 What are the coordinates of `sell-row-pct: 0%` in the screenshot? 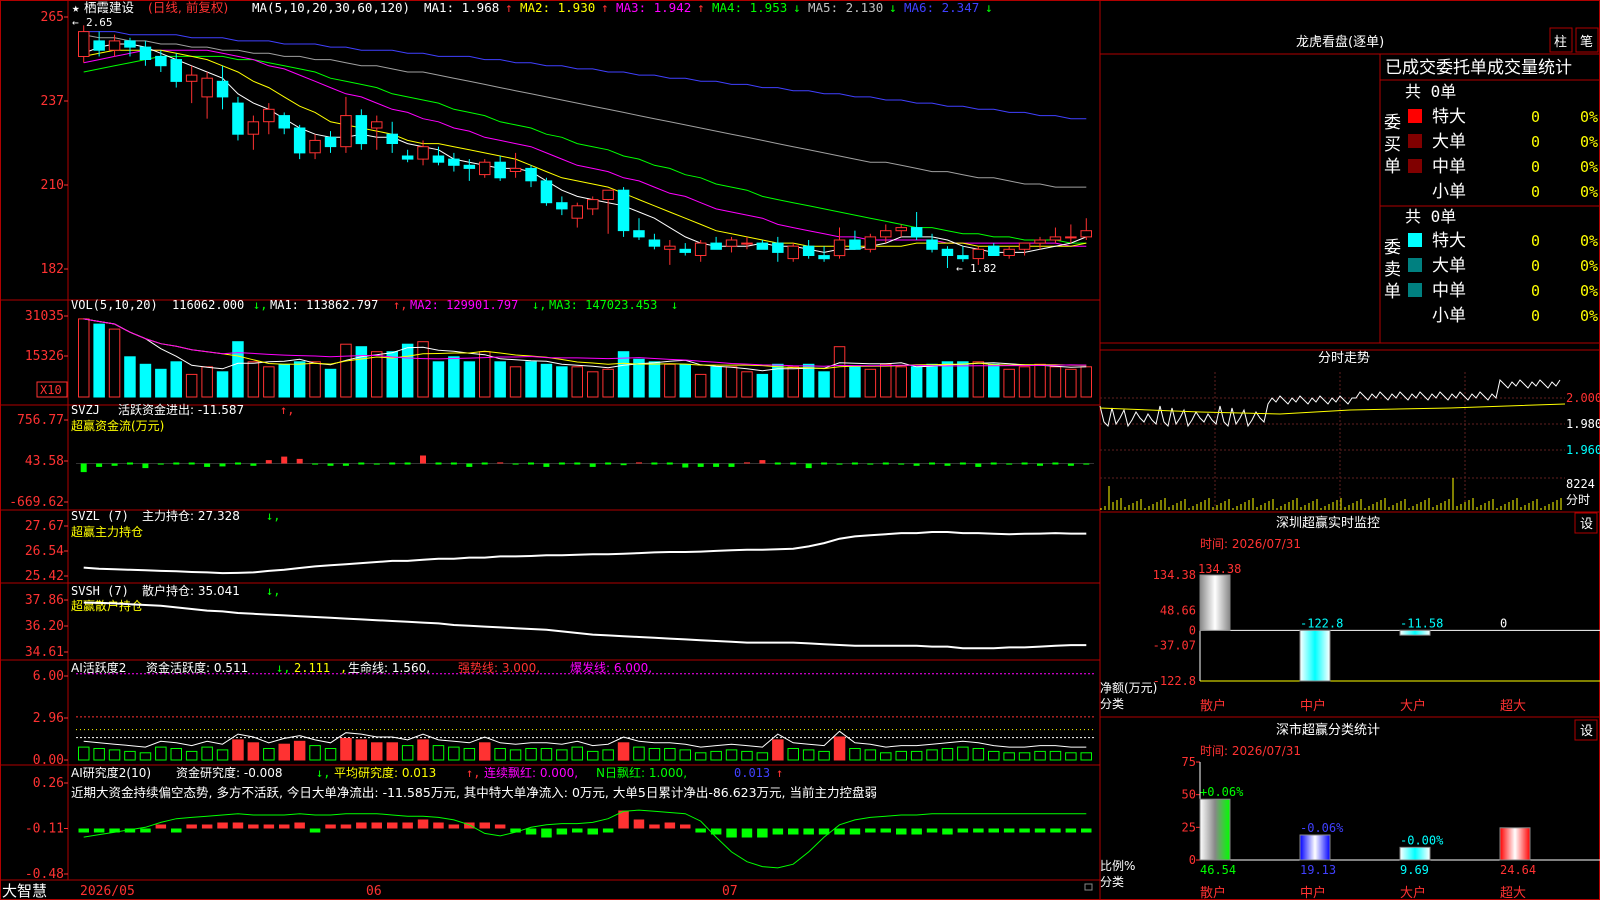 It's located at (1589, 316).